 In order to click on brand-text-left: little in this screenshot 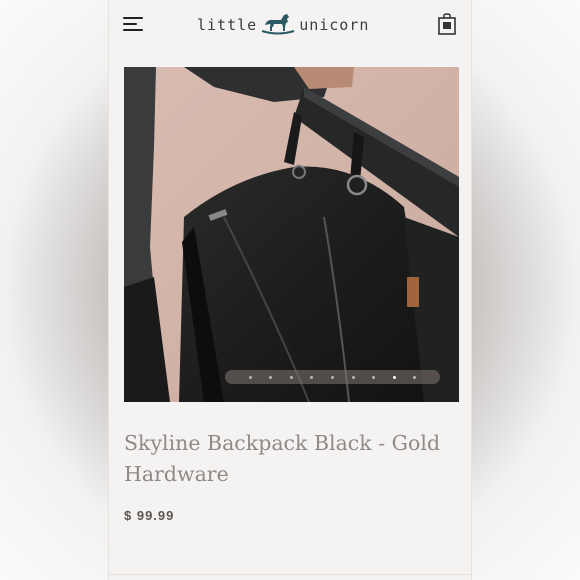, I will do `click(227, 25)`.